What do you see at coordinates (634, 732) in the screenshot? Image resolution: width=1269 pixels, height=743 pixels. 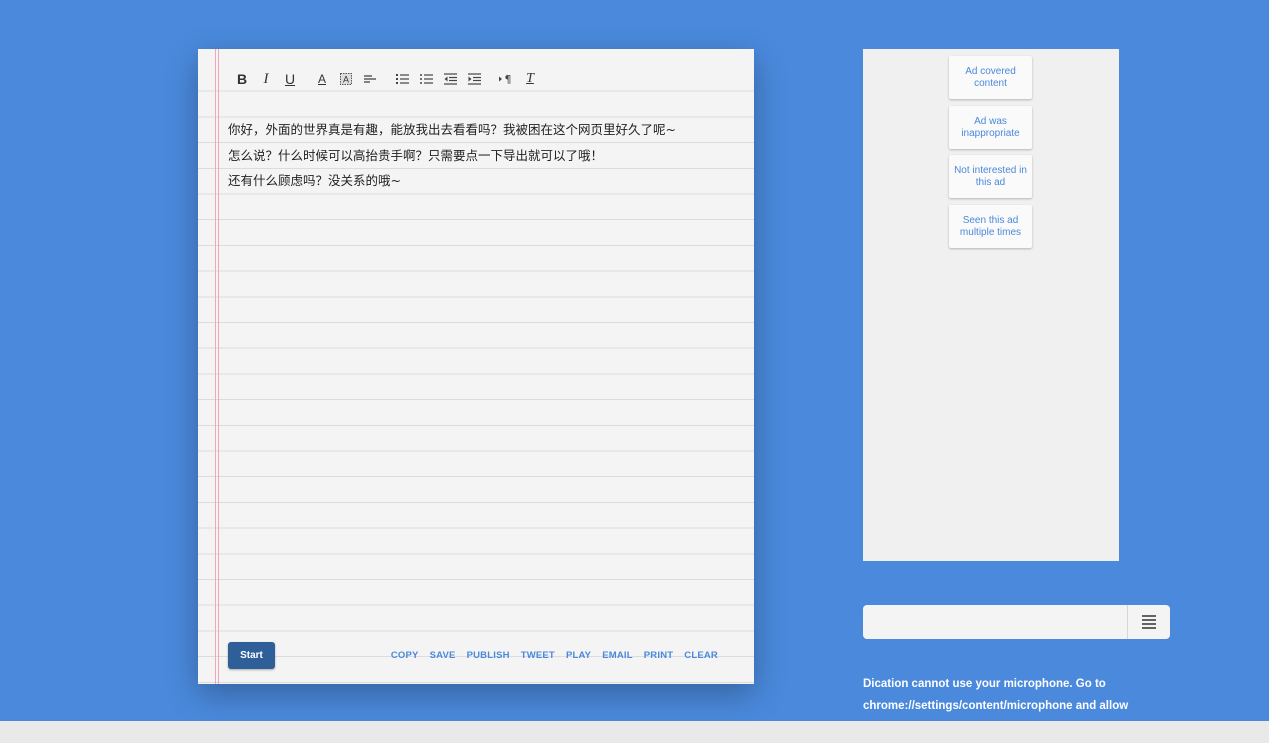 I see `bottom-bar` at bounding box center [634, 732].